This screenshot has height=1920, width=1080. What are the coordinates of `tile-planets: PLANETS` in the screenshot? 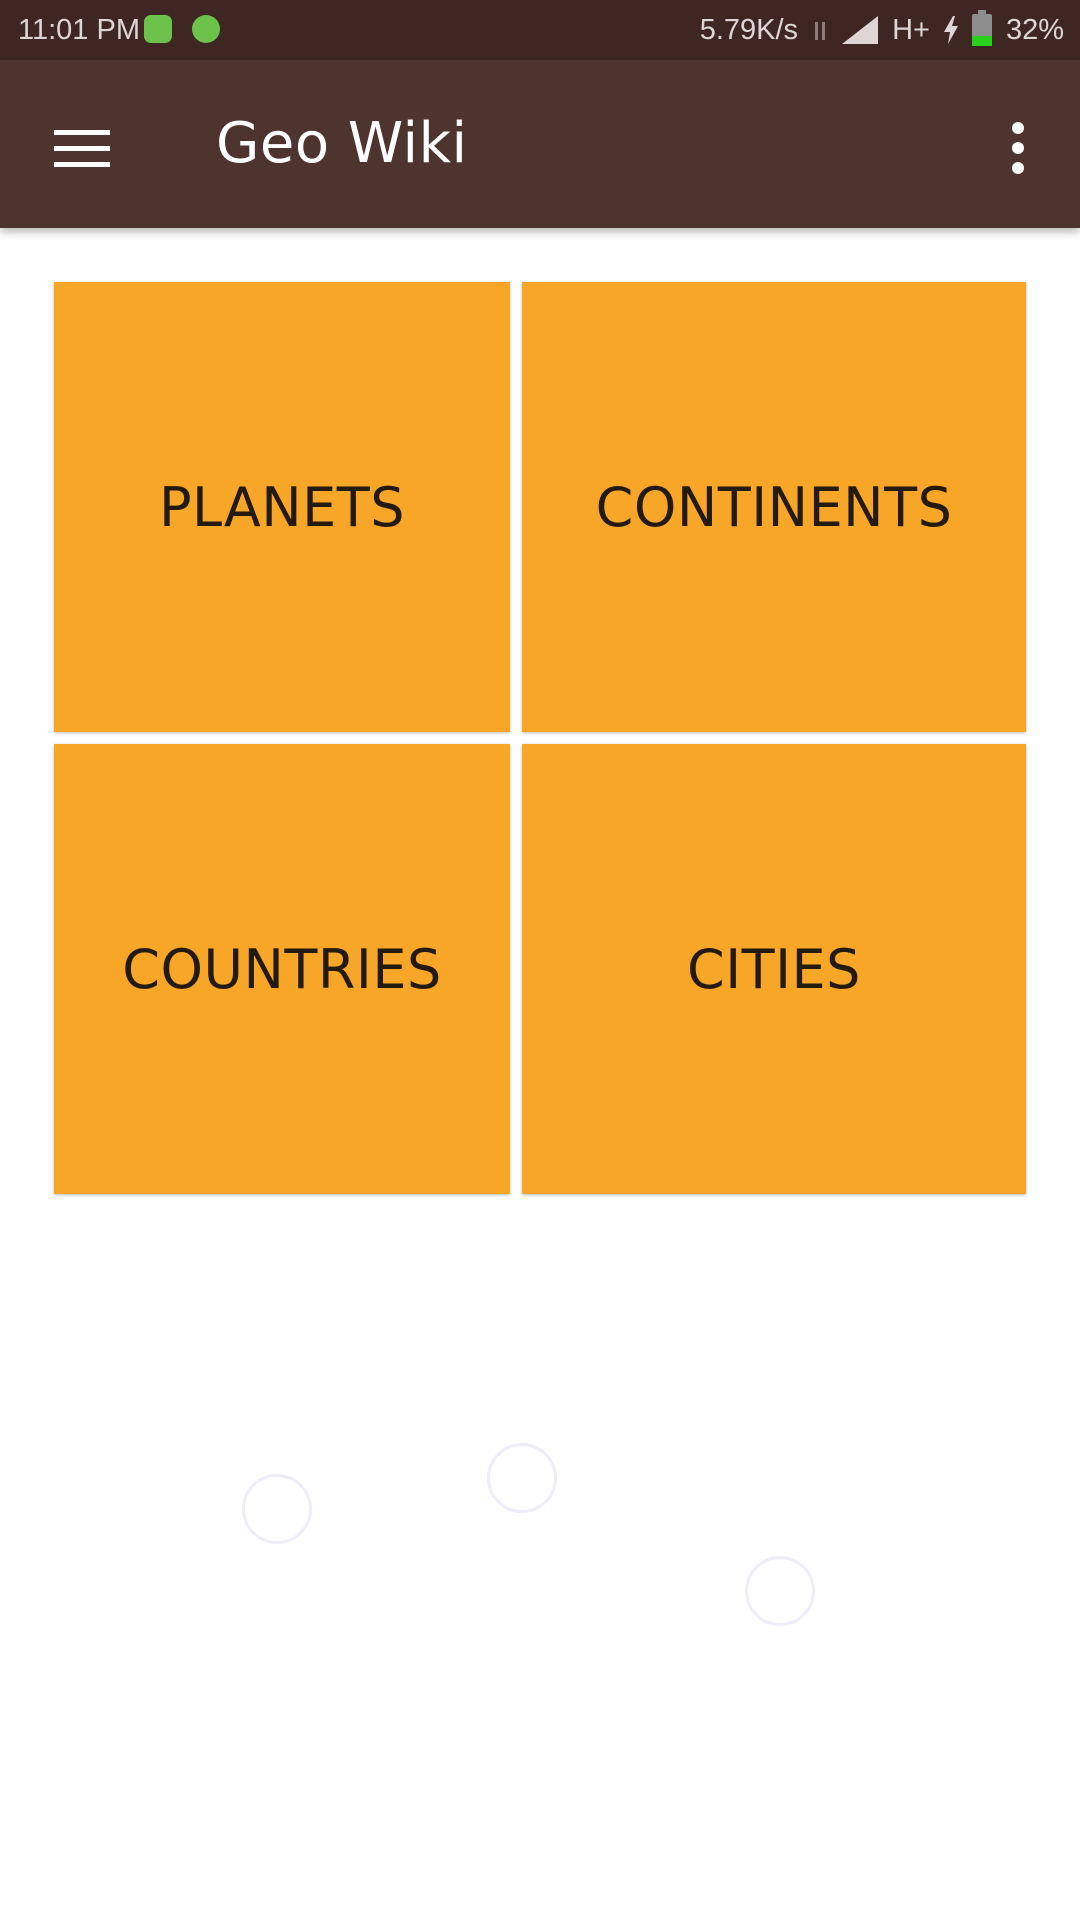 It's located at (282, 507).